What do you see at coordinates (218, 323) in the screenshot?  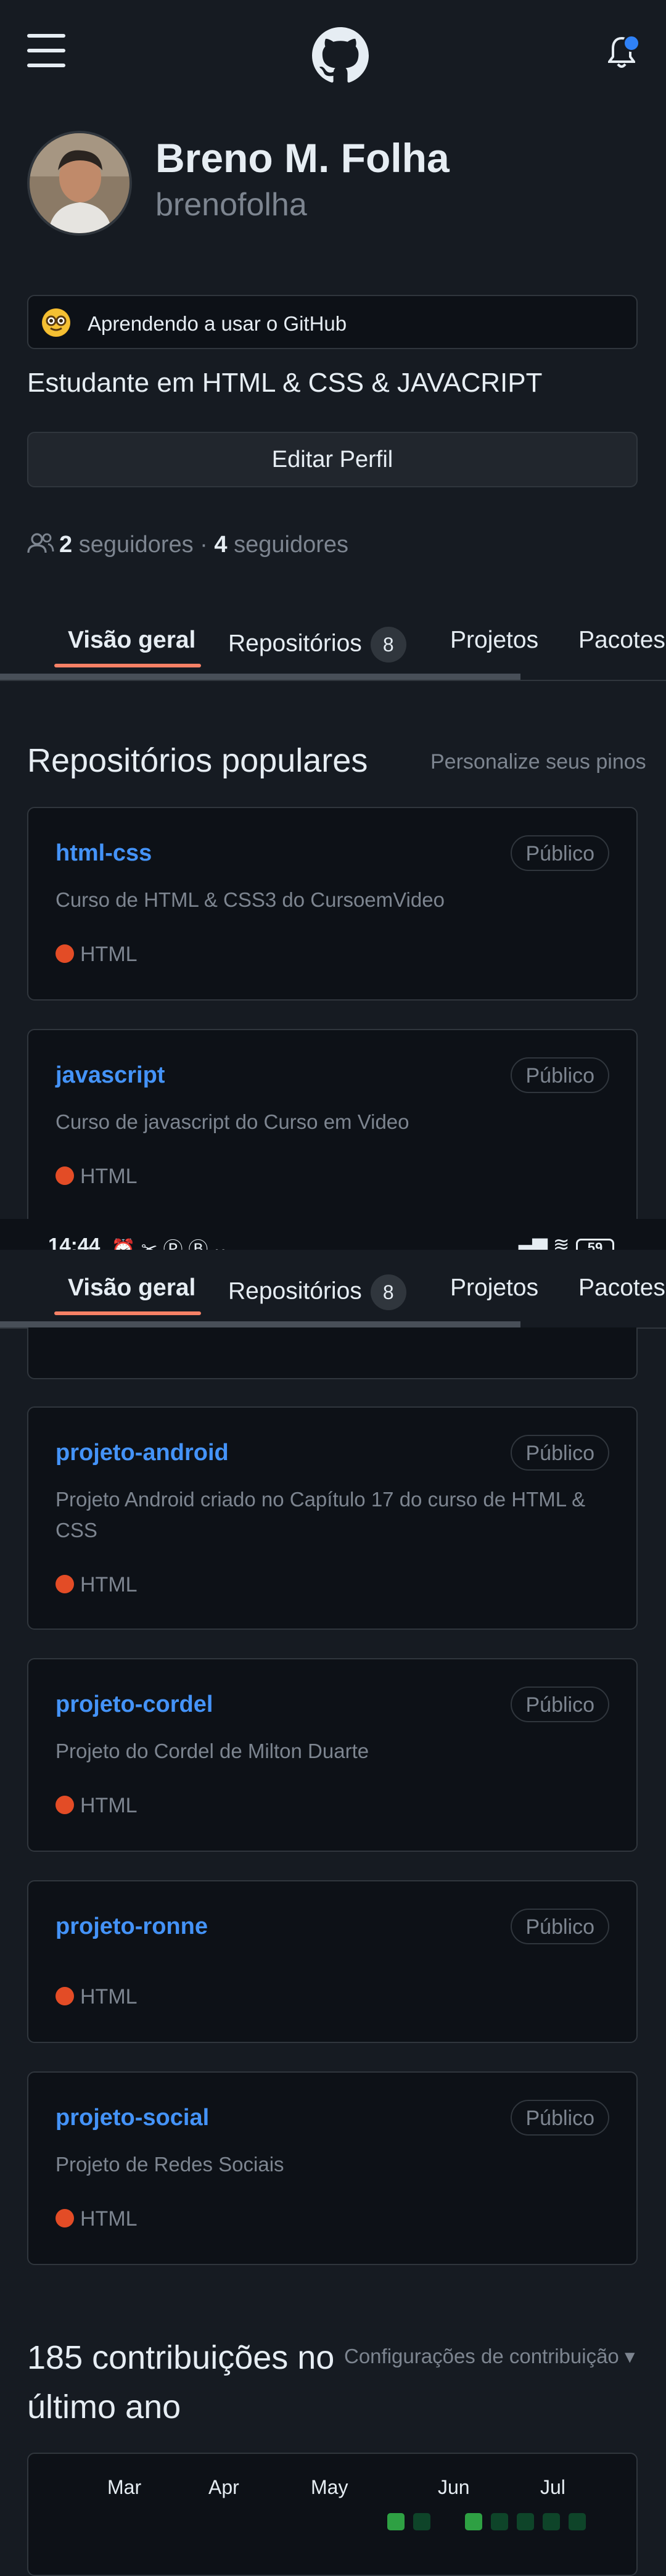 I see `status-text: Aprendendo a usar o GitHub` at bounding box center [218, 323].